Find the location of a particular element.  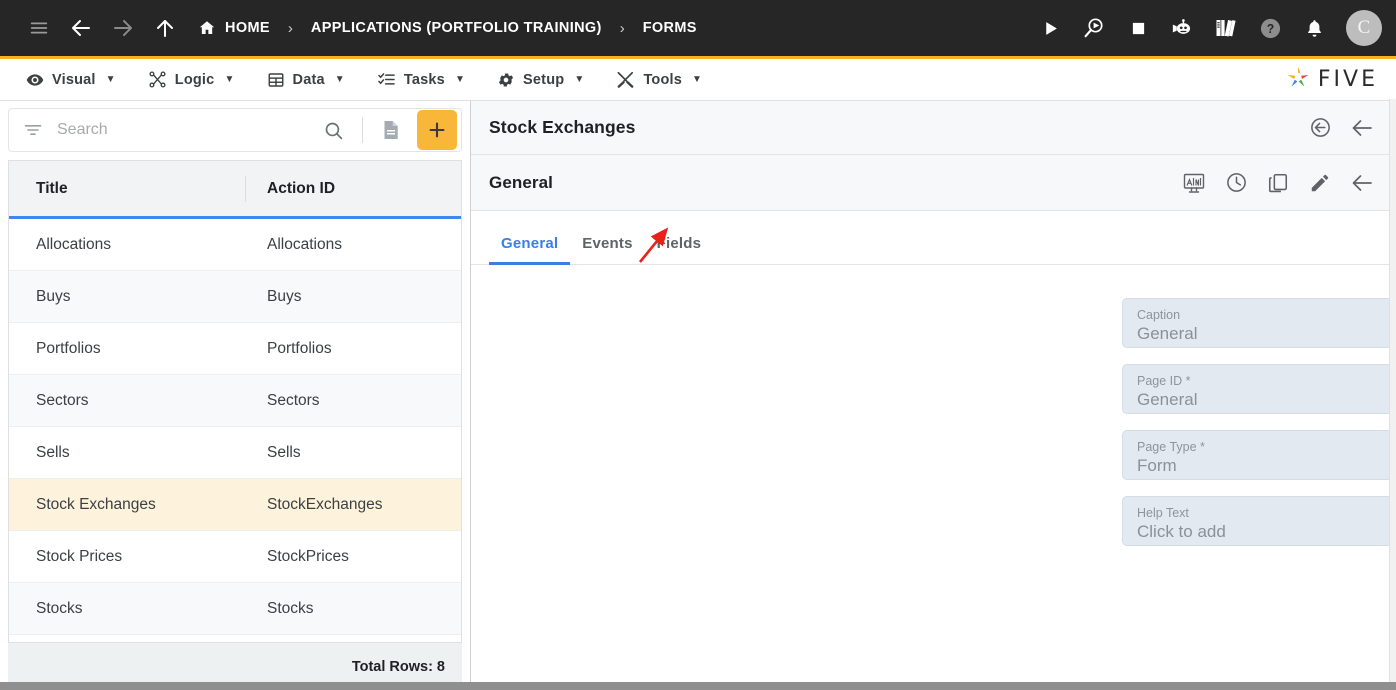

detail-tabs: General Events Fields is located at coordinates (933, 238).